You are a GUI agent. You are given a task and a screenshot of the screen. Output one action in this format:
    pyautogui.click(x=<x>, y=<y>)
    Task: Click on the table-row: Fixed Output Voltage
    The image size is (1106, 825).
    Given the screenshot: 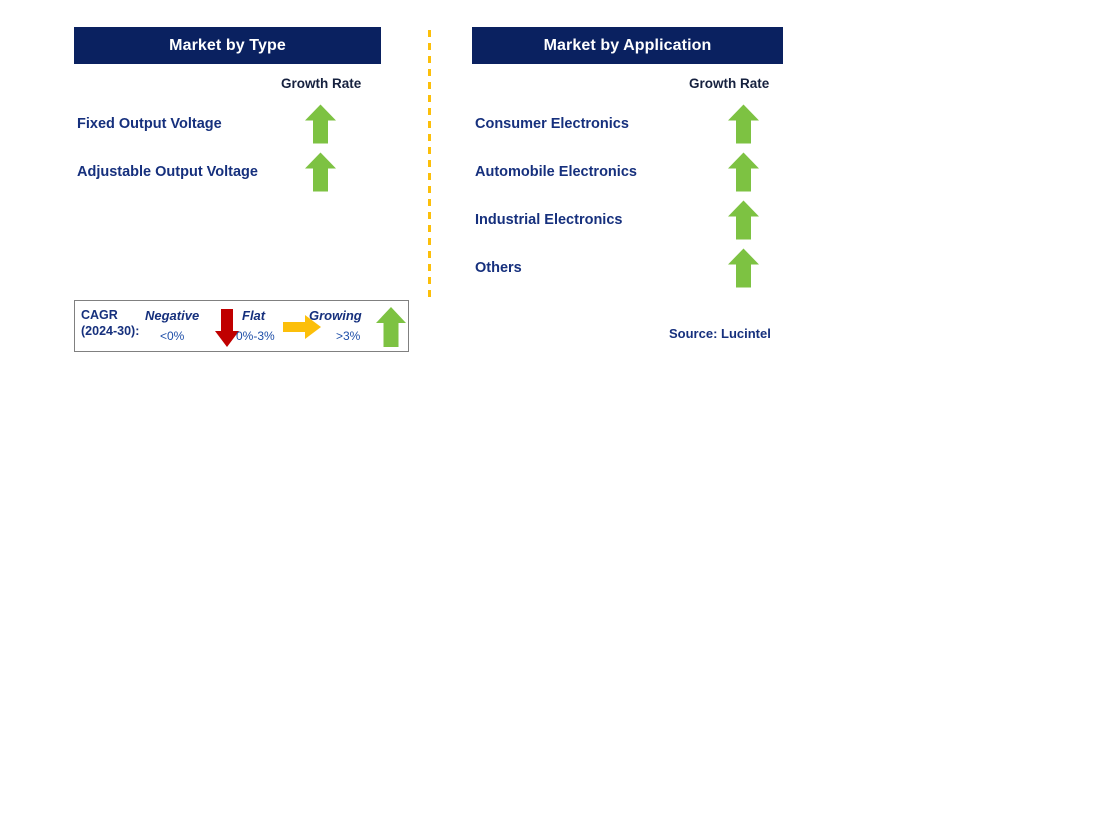 What is the action you would take?
    pyautogui.click(x=209, y=124)
    